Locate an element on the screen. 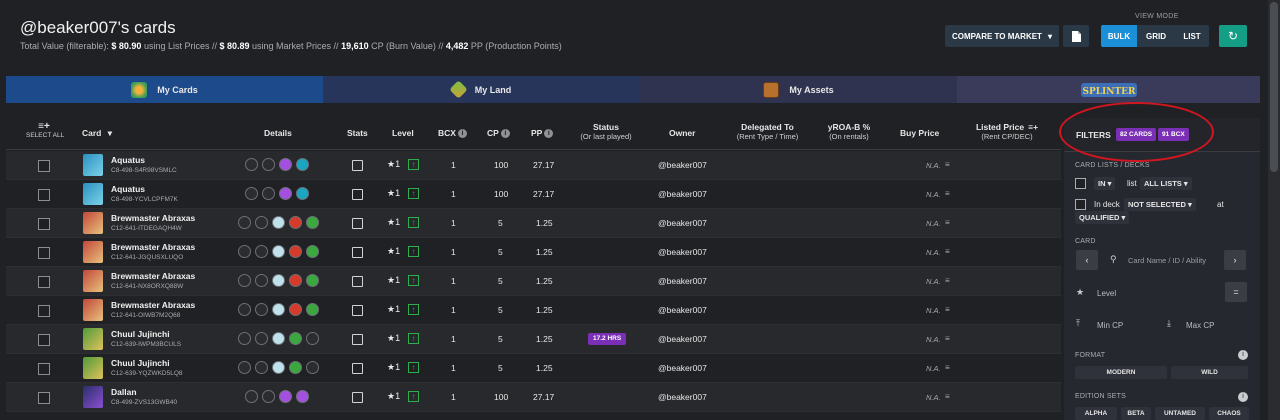  tab-splinterlands-logo: SPLINTER is located at coordinates (1108, 89).